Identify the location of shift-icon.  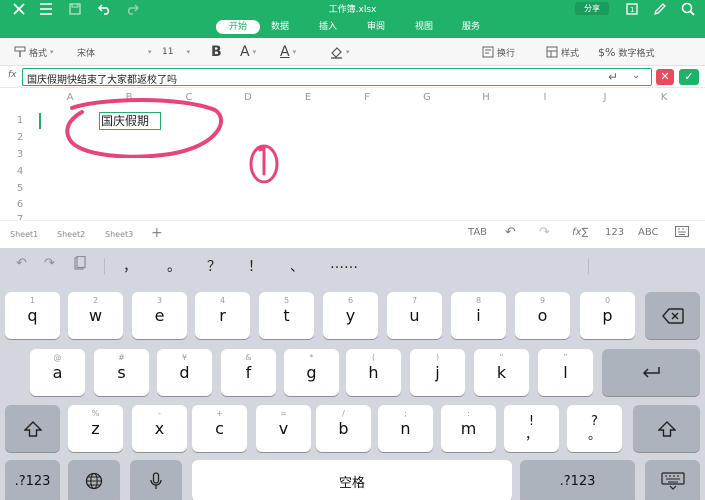
(666, 428).